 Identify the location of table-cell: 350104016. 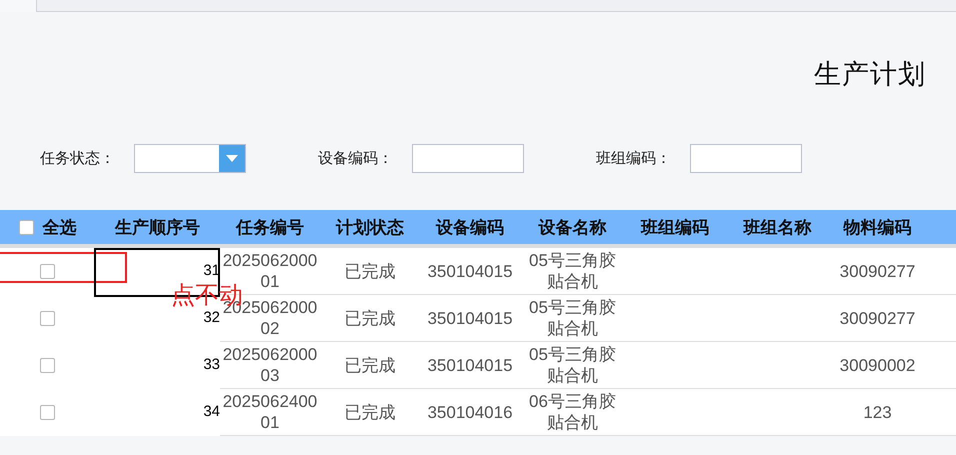
(470, 412).